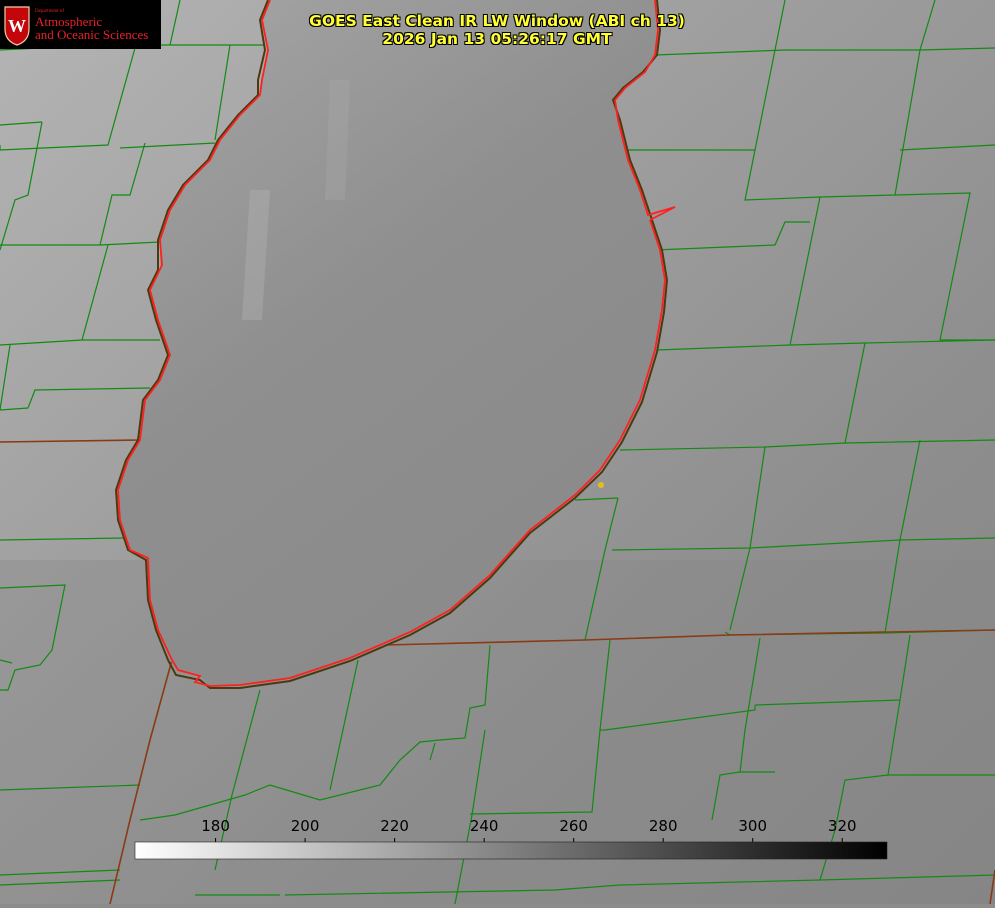 Image resolution: width=995 pixels, height=908 pixels. Describe the element at coordinates (663, 826) in the screenshot. I see `colorbar-tick-label: 280` at that location.